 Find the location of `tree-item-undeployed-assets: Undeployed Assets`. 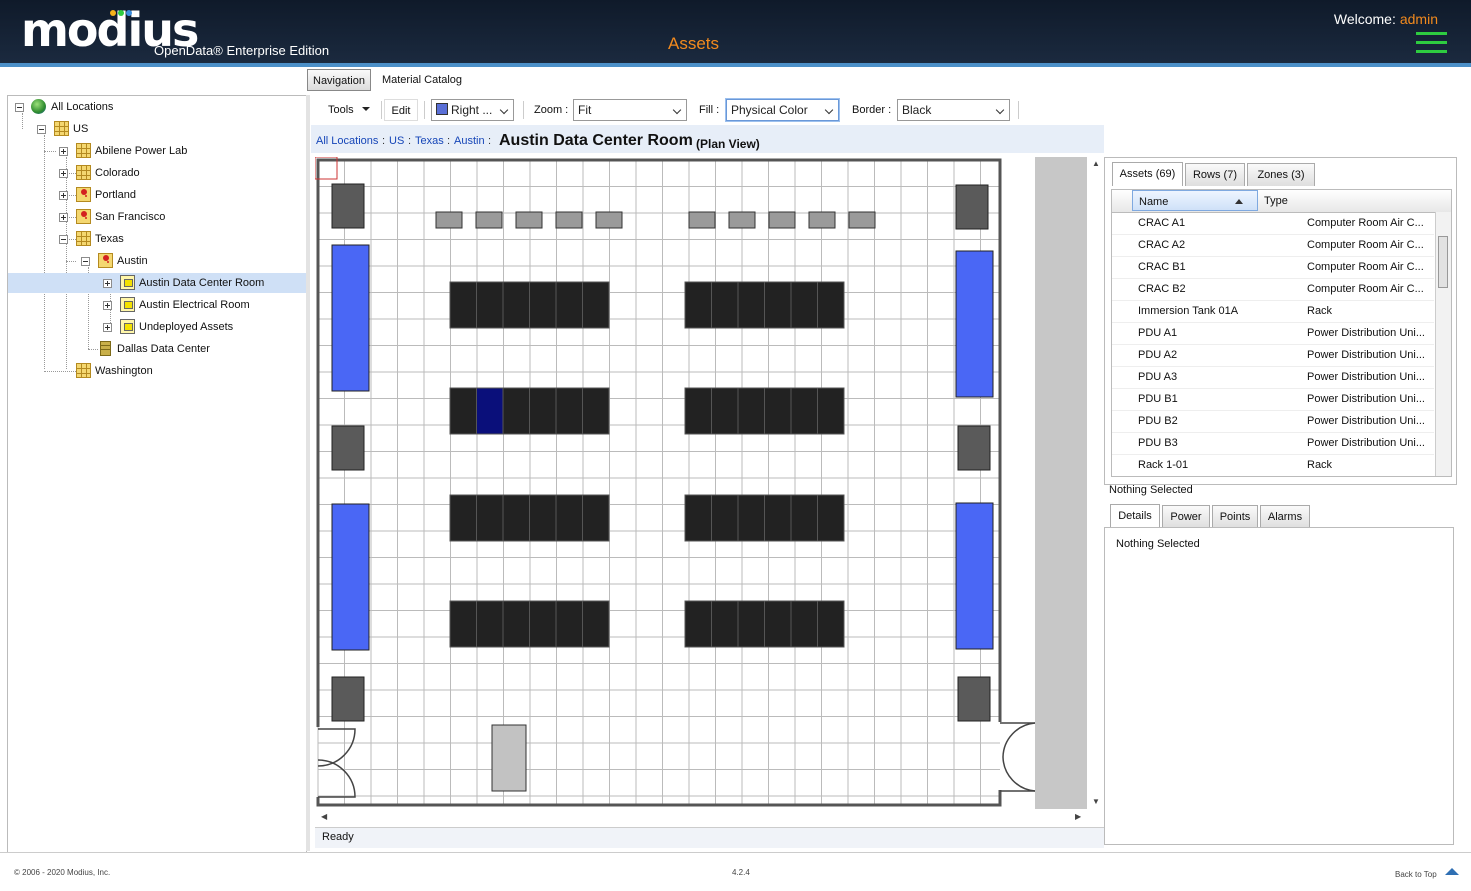

tree-item-undeployed-assets: Undeployed Assets is located at coordinates (157, 327).